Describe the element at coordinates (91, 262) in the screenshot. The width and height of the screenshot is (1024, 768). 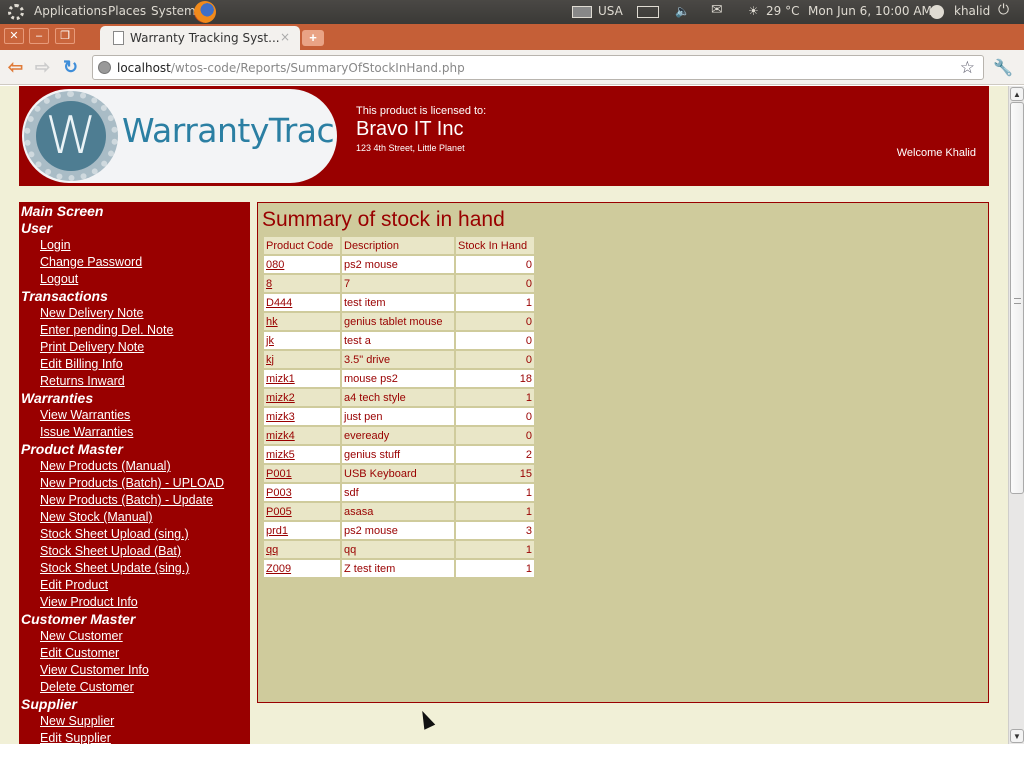
I see `sidebar-link-change-password: Change Password` at that location.